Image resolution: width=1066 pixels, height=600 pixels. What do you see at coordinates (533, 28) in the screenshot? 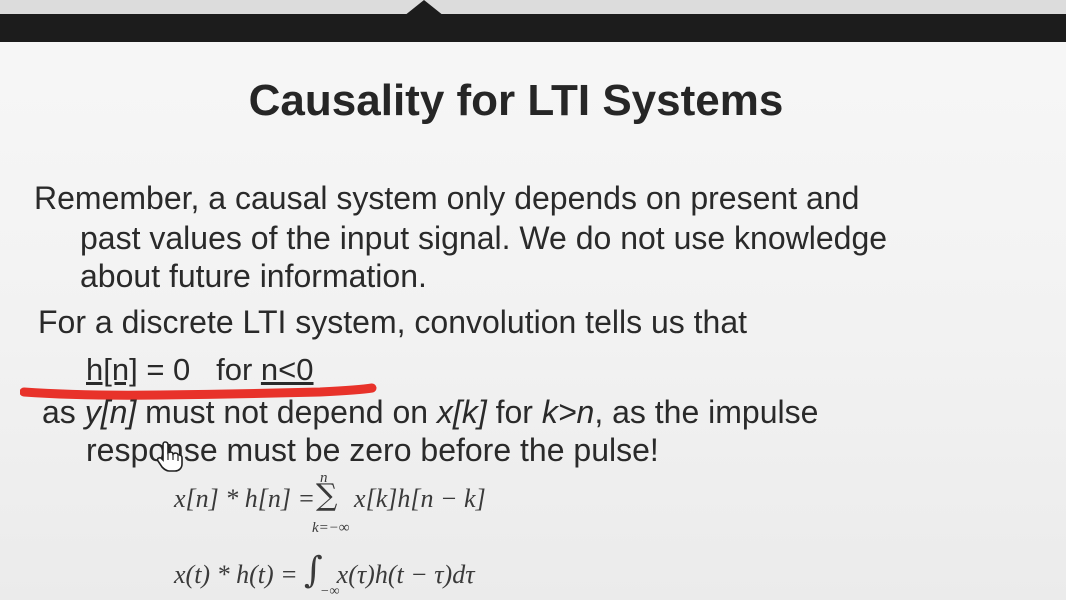
I see `top-bezel-bar` at bounding box center [533, 28].